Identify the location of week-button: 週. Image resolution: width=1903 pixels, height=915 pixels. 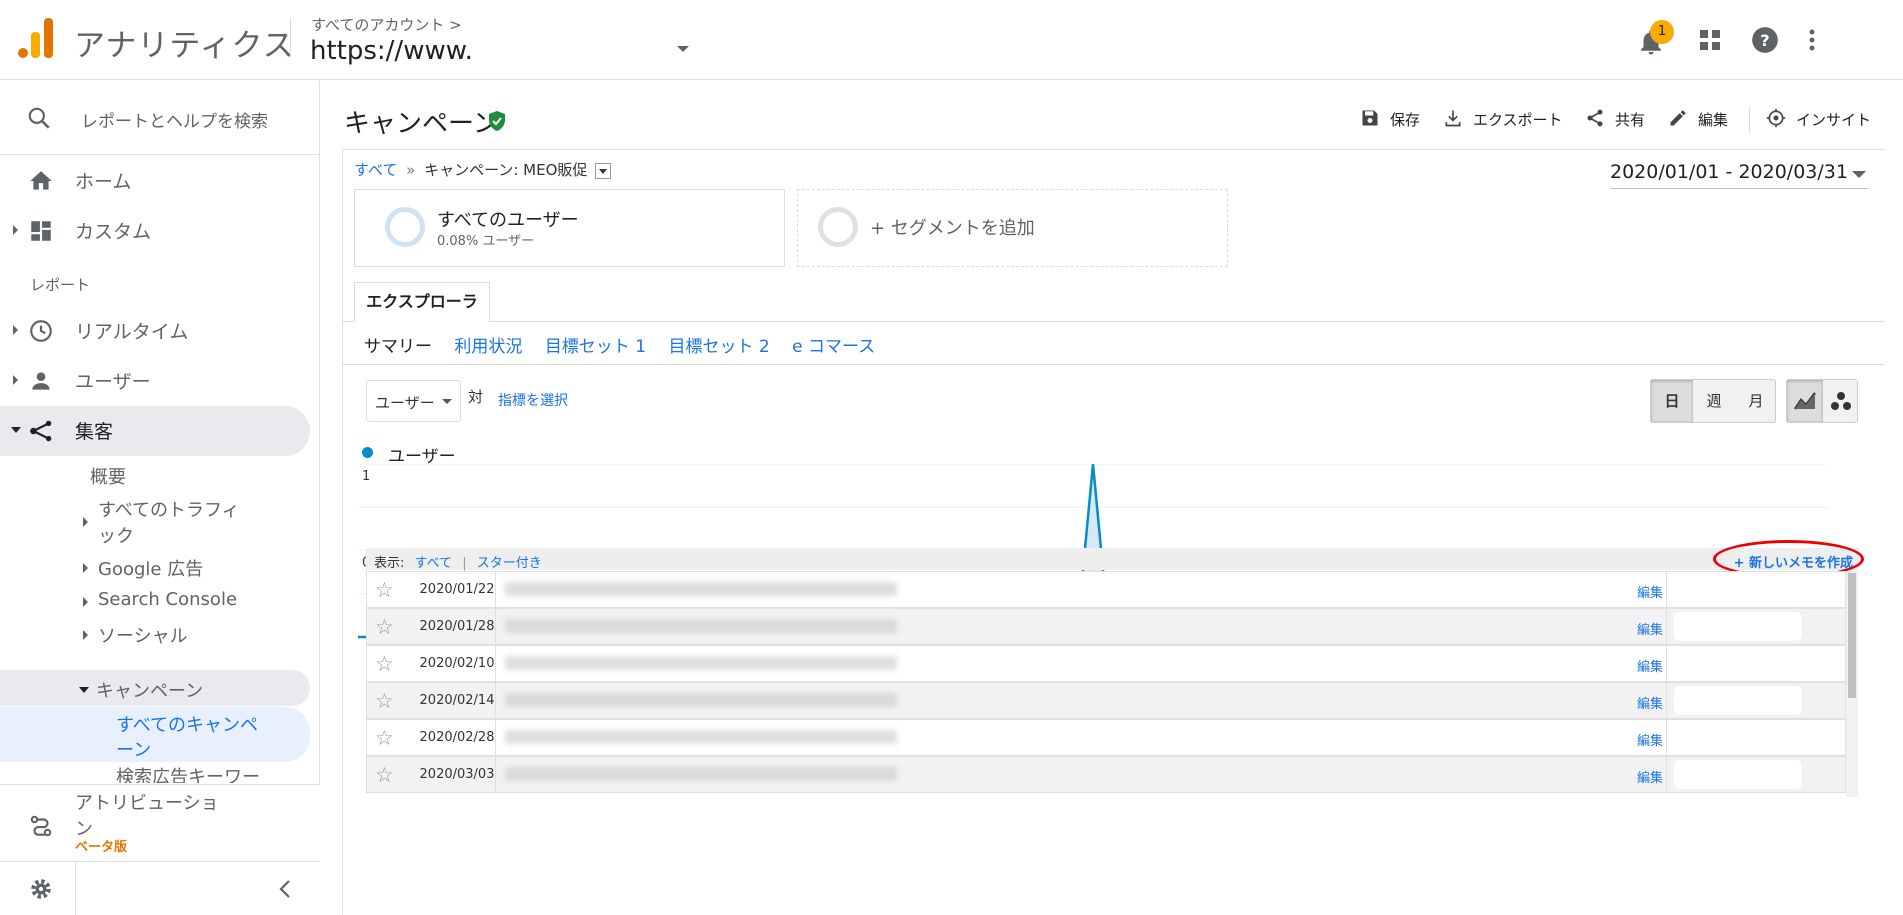
(1714, 401).